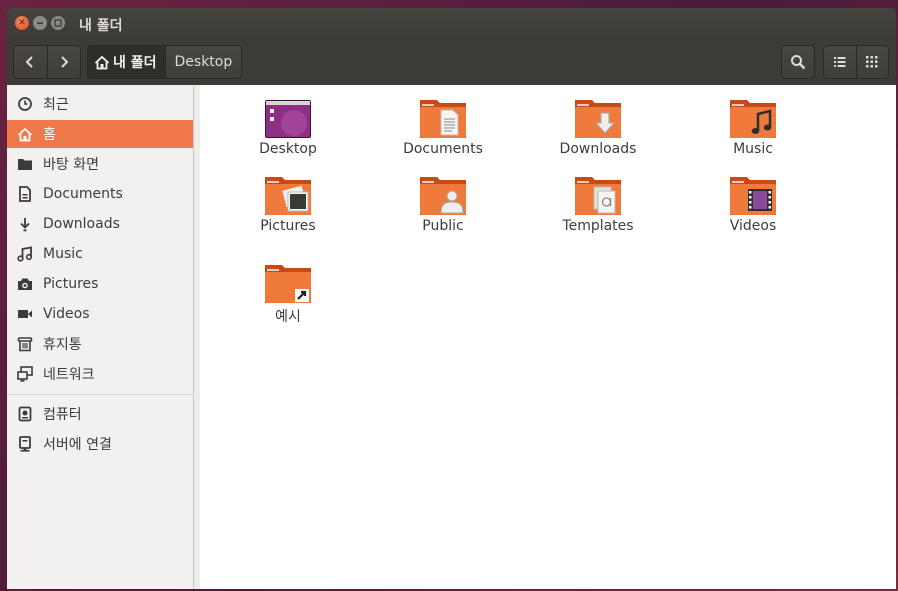 The image size is (898, 591). What do you see at coordinates (288, 284) in the screenshot?
I see `examples-folder-icon` at bounding box center [288, 284].